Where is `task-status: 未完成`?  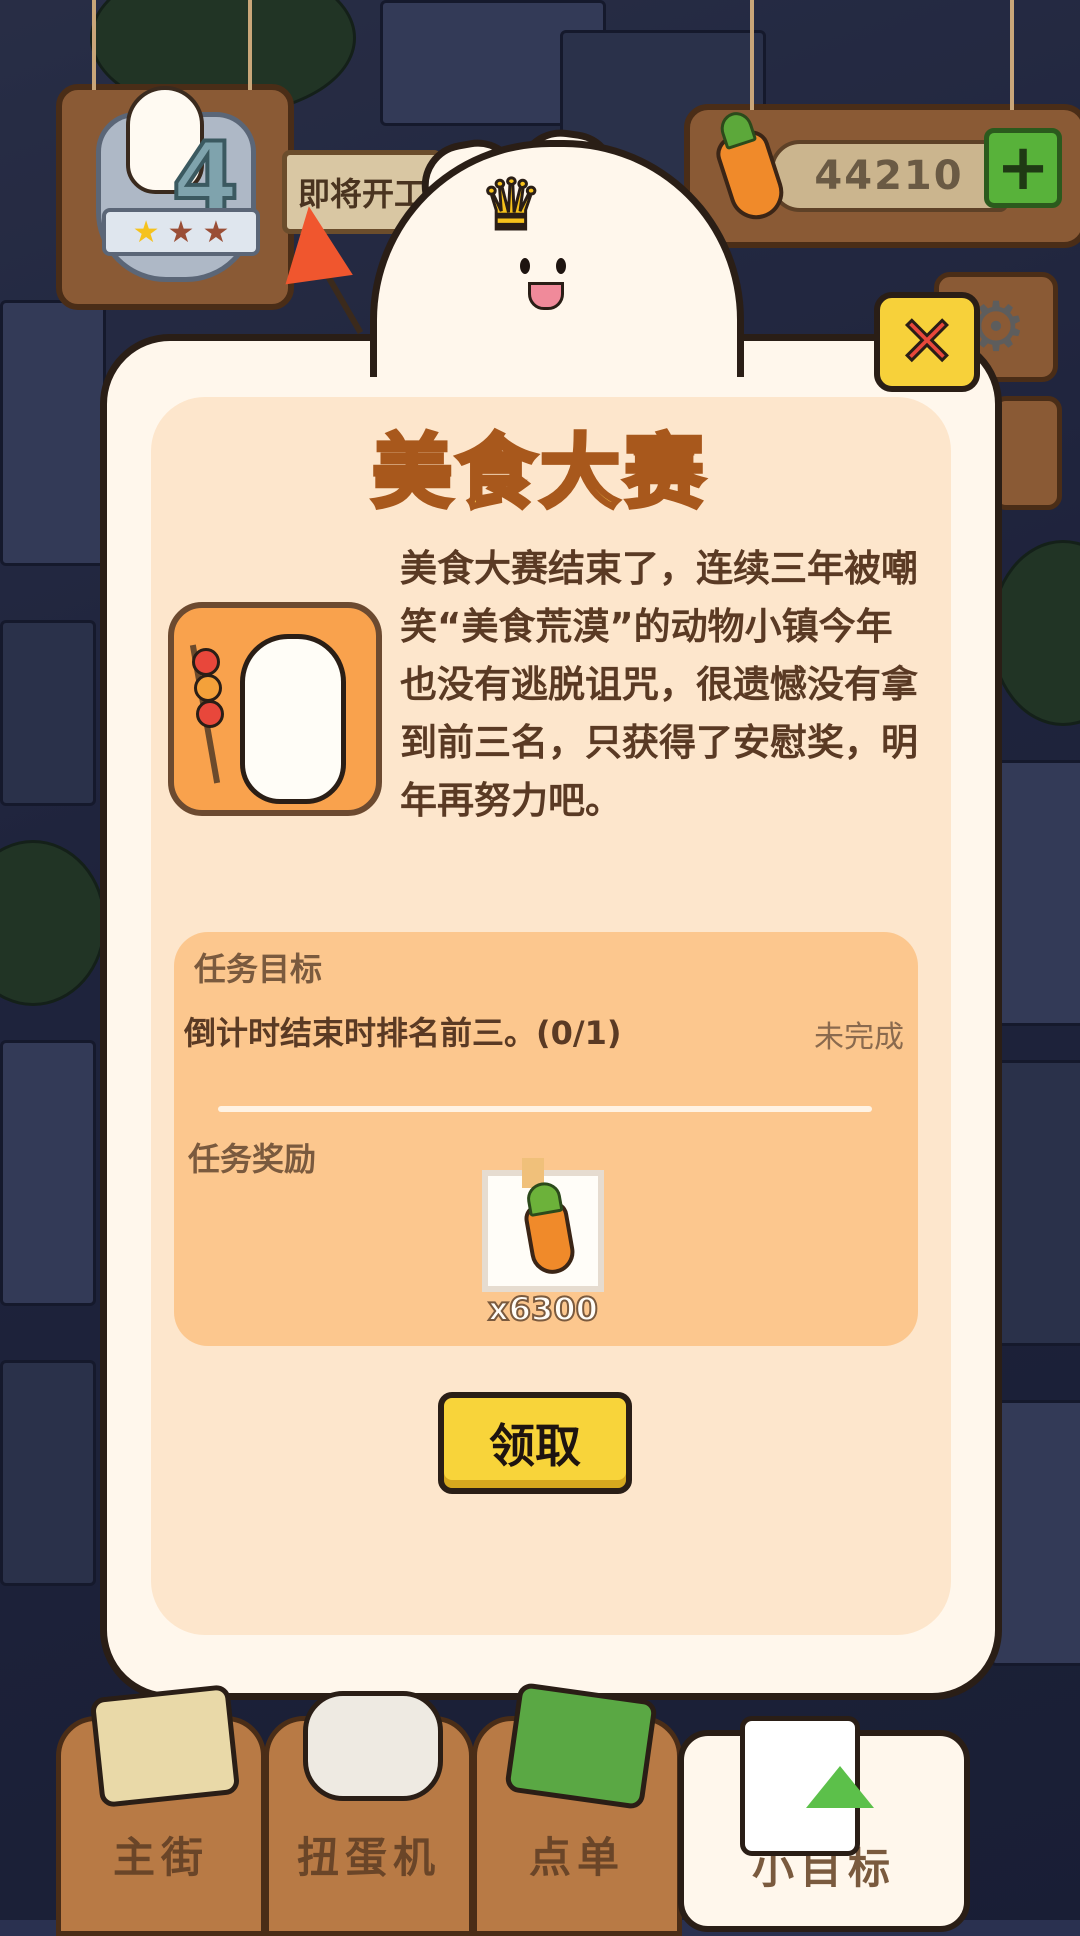 task-status: 未完成 is located at coordinates (859, 1037).